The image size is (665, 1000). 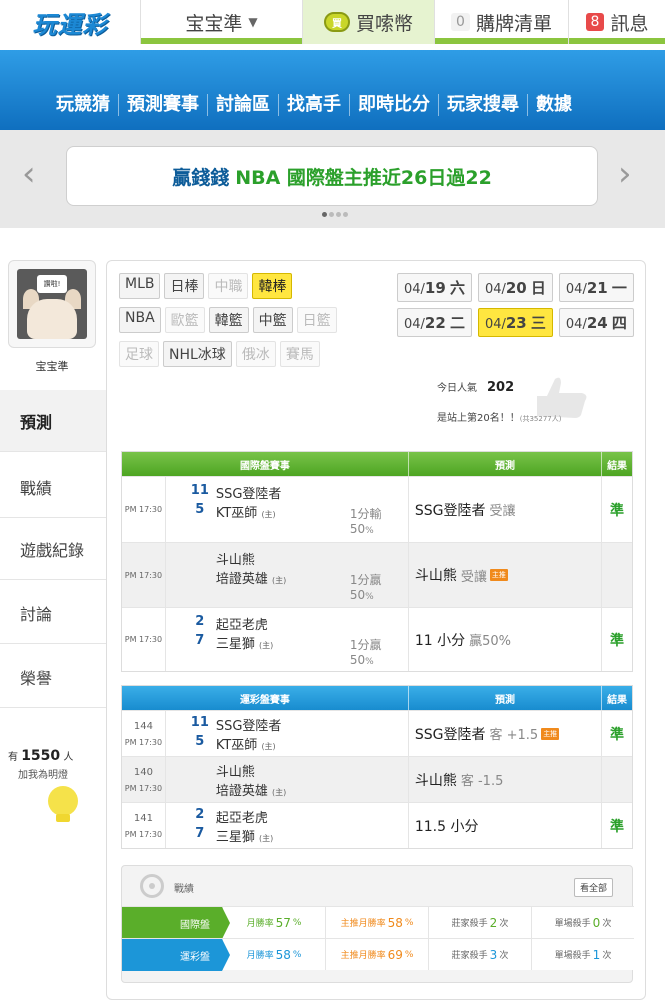 I want to click on home-team-name: 三星獅, so click(x=235, y=644).